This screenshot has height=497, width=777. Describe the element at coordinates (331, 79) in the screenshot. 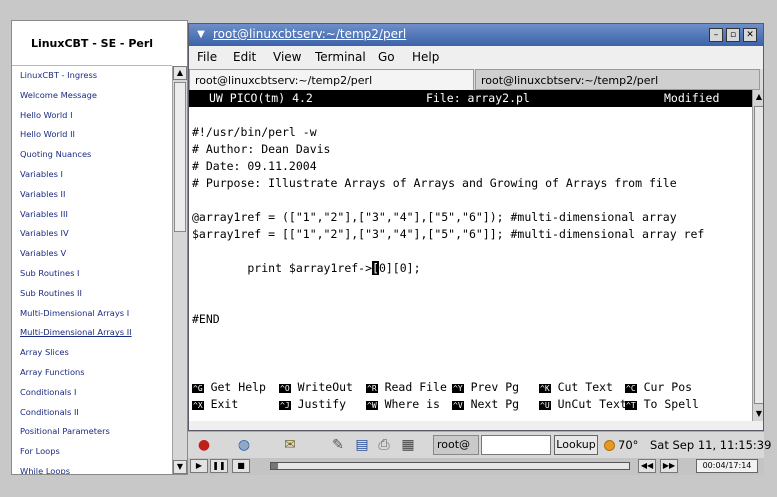

I see `tab-terminal-1: root@linuxcbtserv:~/temp2/perl` at that location.